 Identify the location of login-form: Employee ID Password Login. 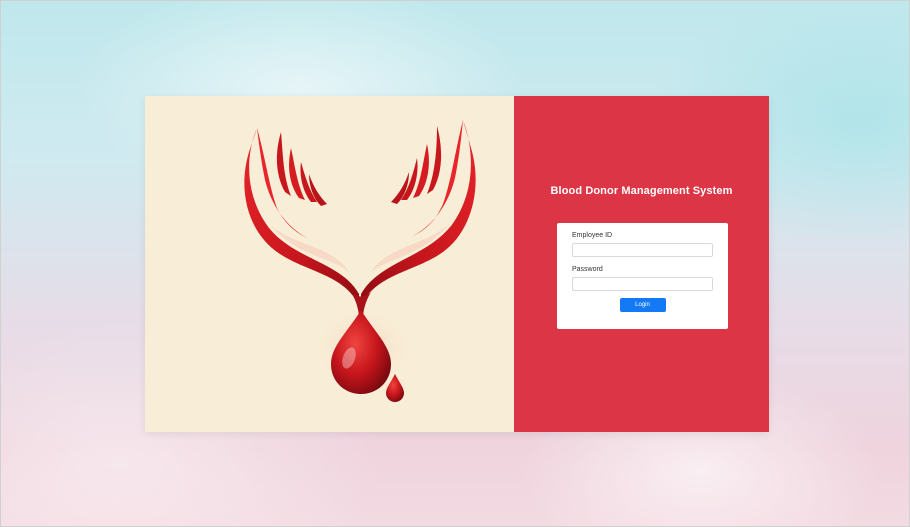
(642, 276).